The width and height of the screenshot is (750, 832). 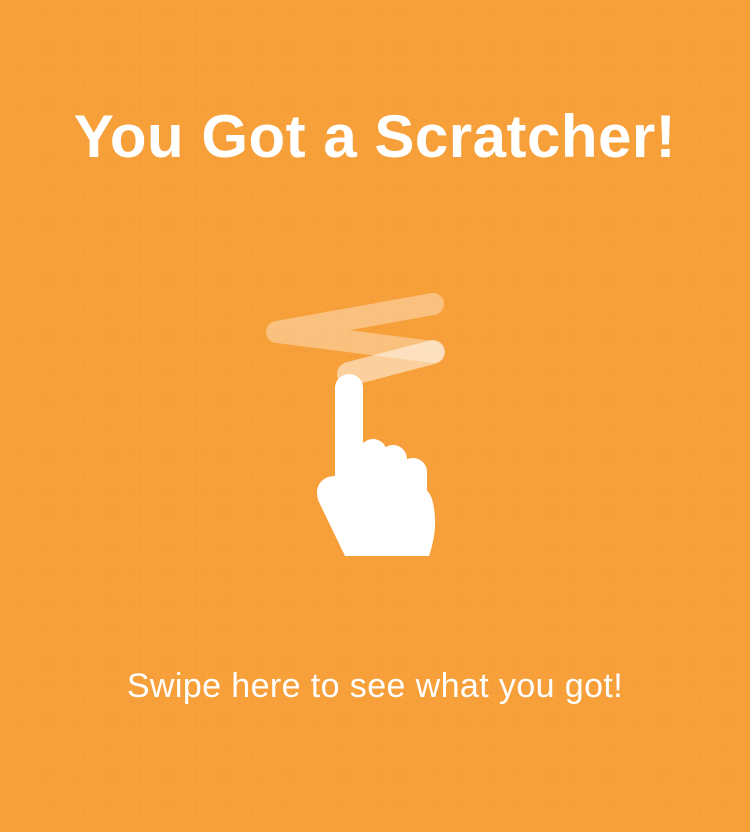 What do you see at coordinates (376, 465) in the screenshot?
I see `pointing-hand-icon` at bounding box center [376, 465].